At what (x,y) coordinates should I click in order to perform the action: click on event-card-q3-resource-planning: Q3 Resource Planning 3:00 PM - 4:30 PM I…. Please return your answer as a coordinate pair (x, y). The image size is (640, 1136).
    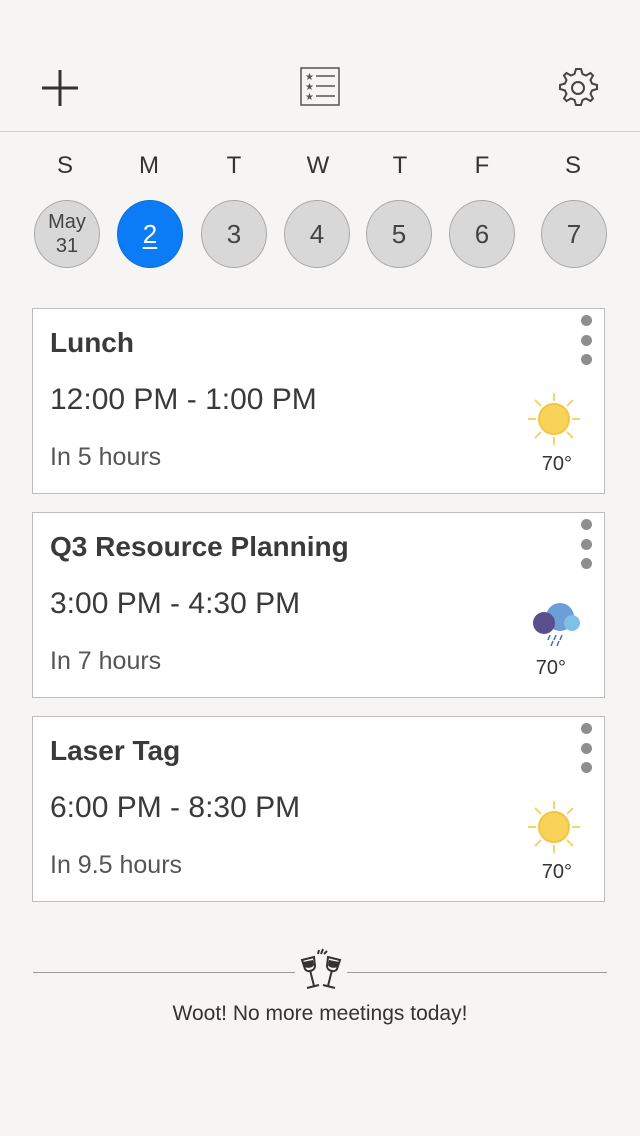
    Looking at the image, I should click on (318, 605).